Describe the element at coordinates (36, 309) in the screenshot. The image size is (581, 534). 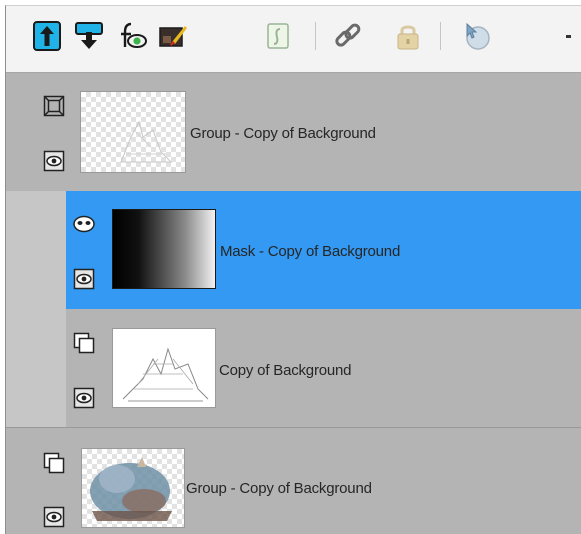
I see `group-children-indent` at that location.